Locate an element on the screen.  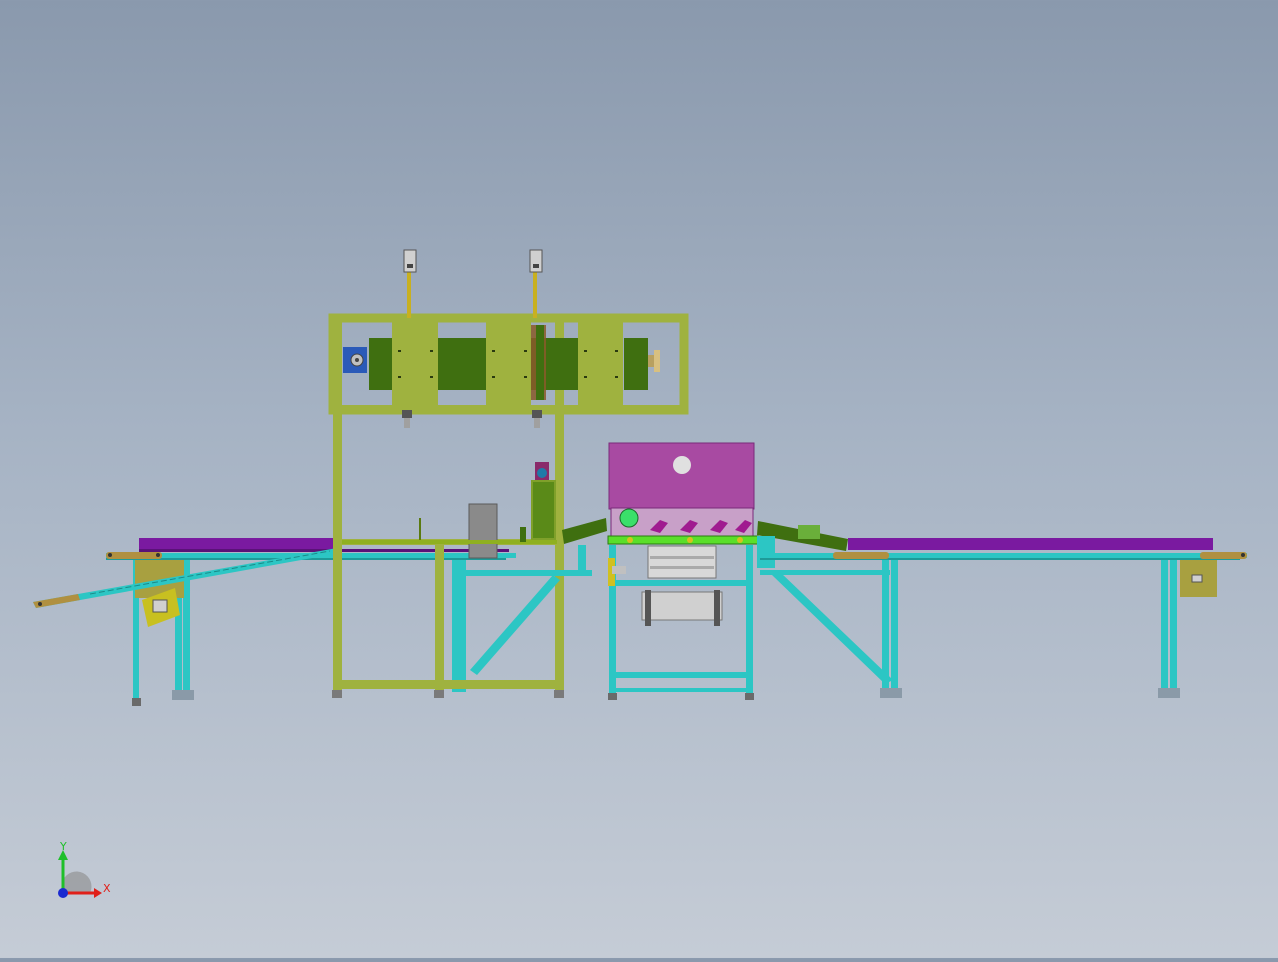
roller-drum is located at coordinates (682, 562).